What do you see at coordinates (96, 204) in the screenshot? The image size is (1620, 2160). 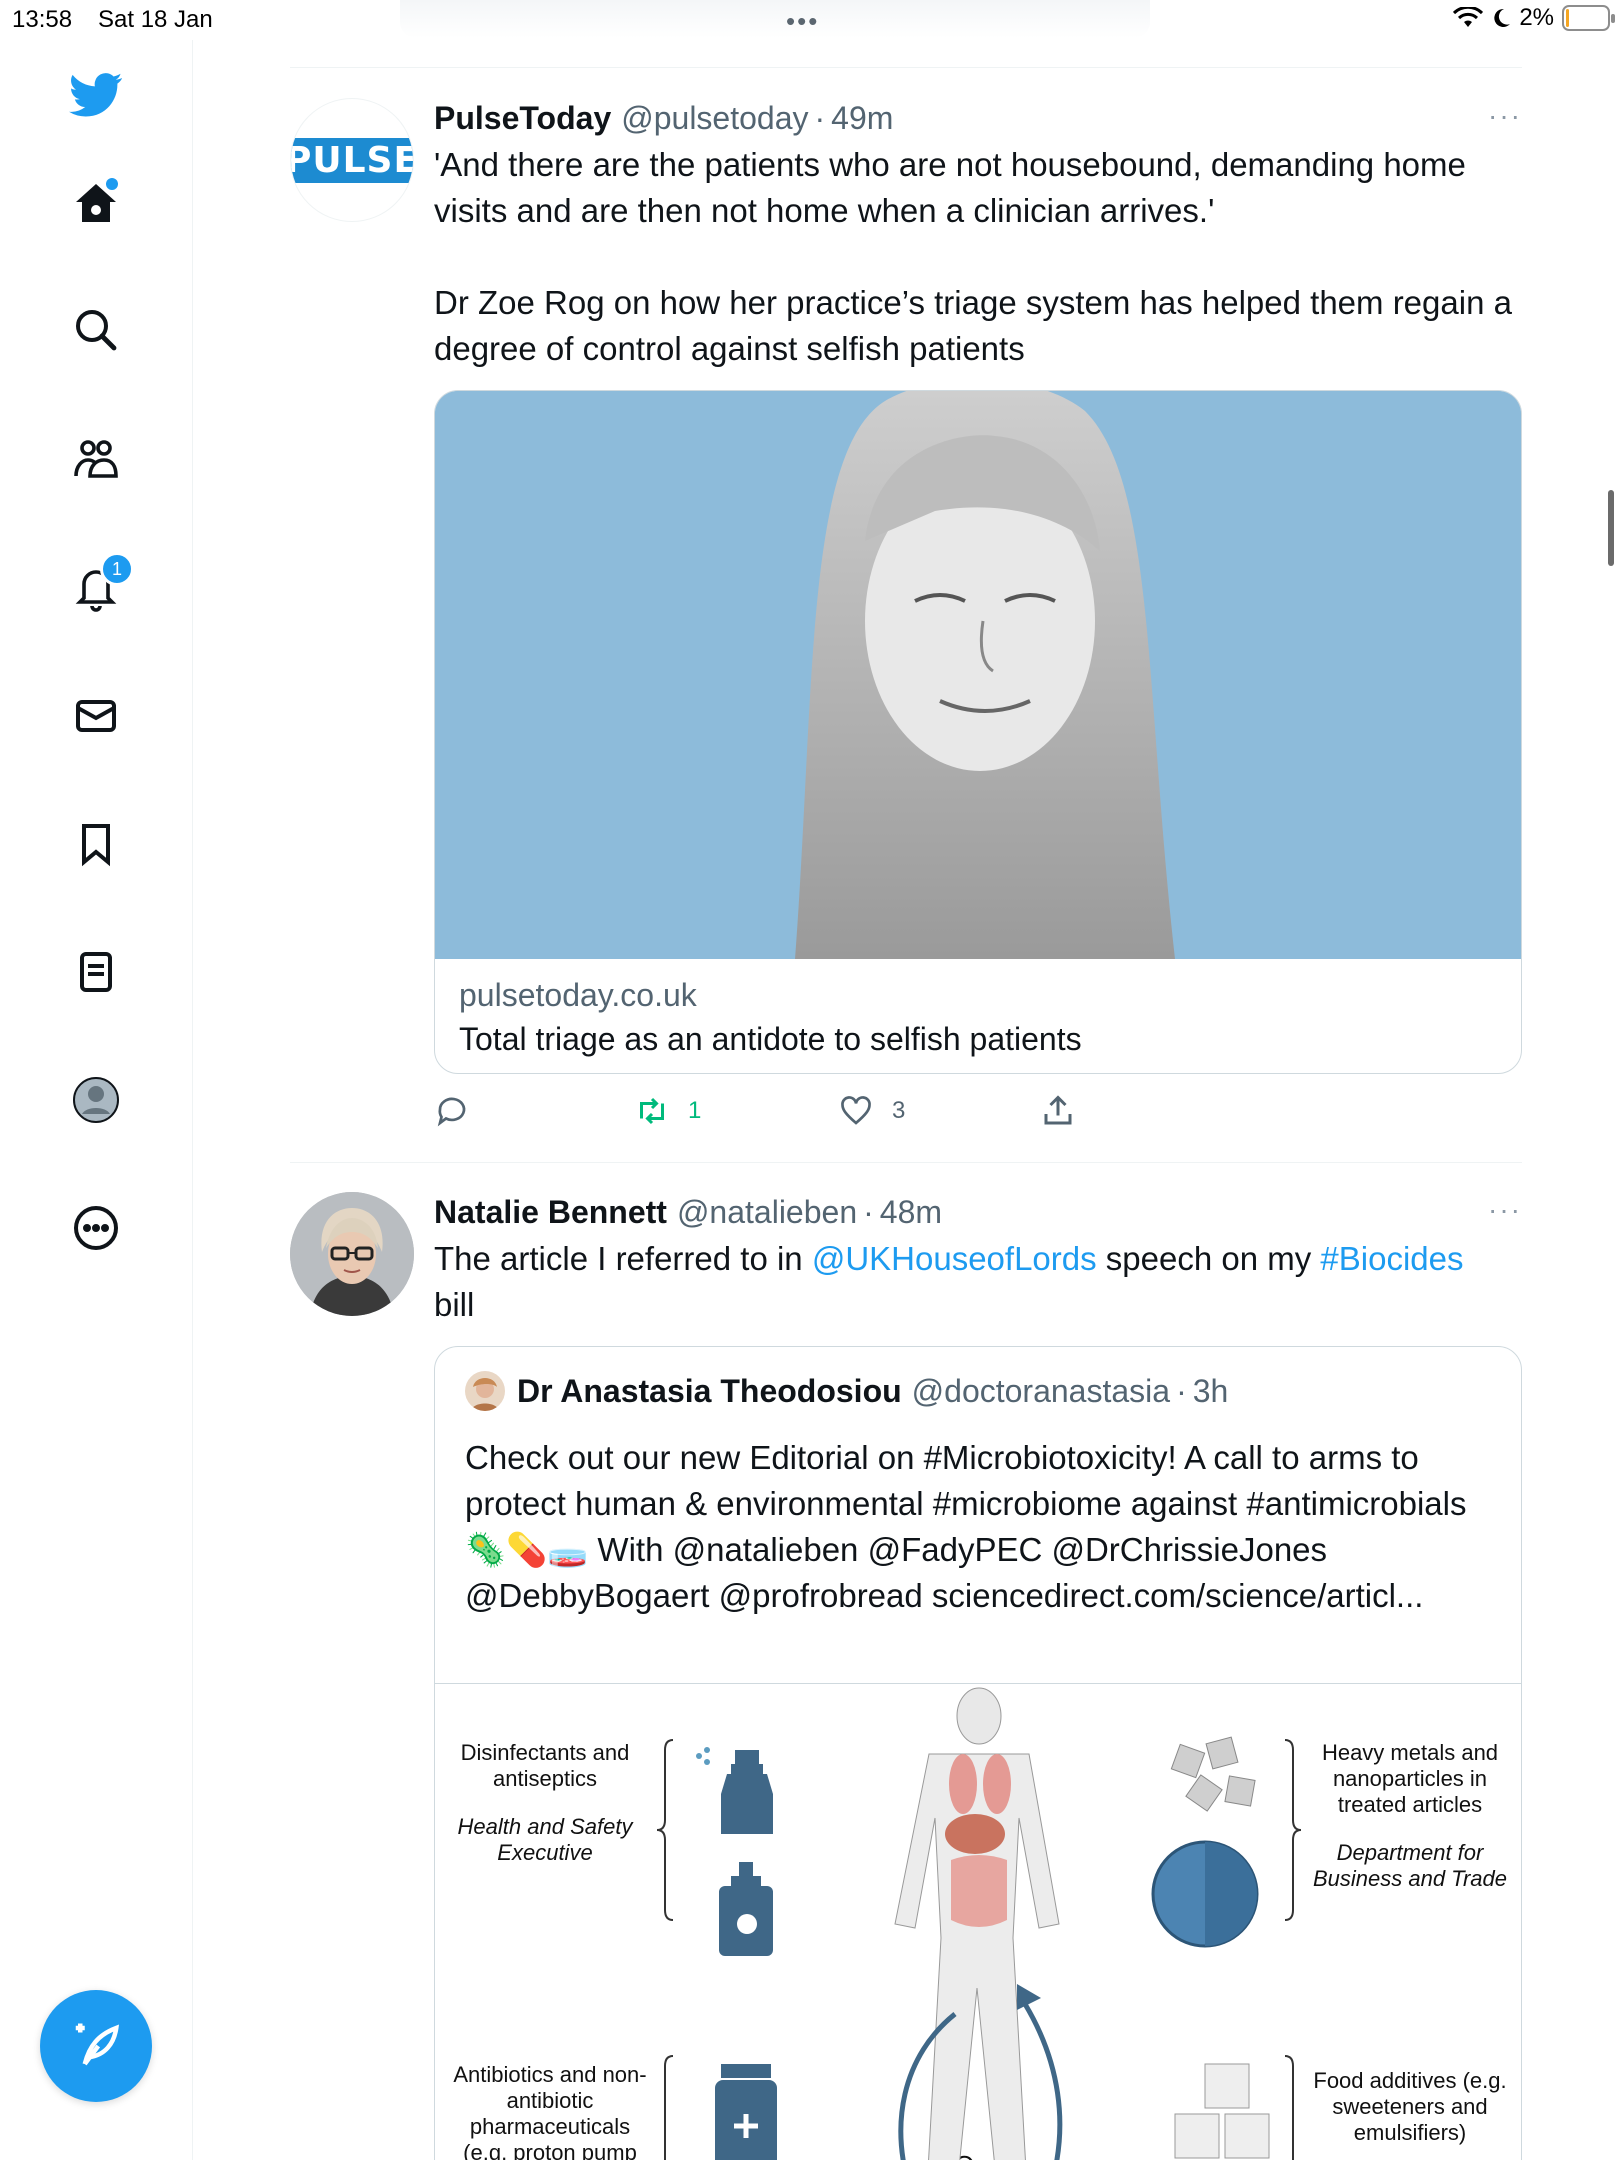 I see `home-icon` at bounding box center [96, 204].